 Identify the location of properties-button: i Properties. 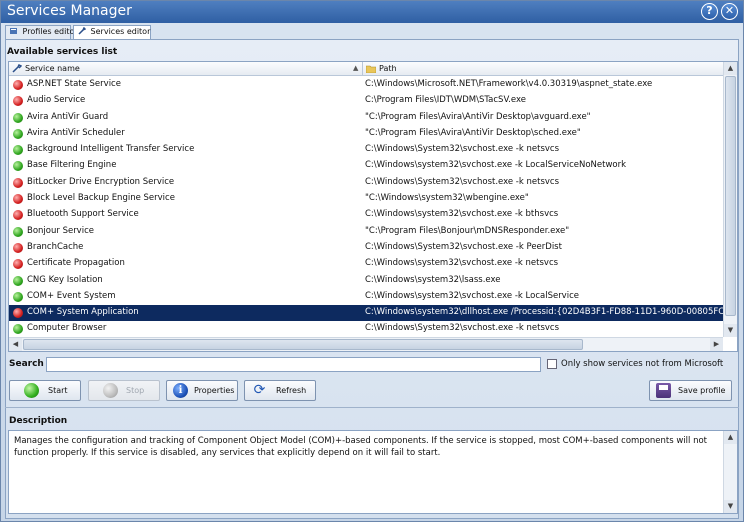
(202, 390).